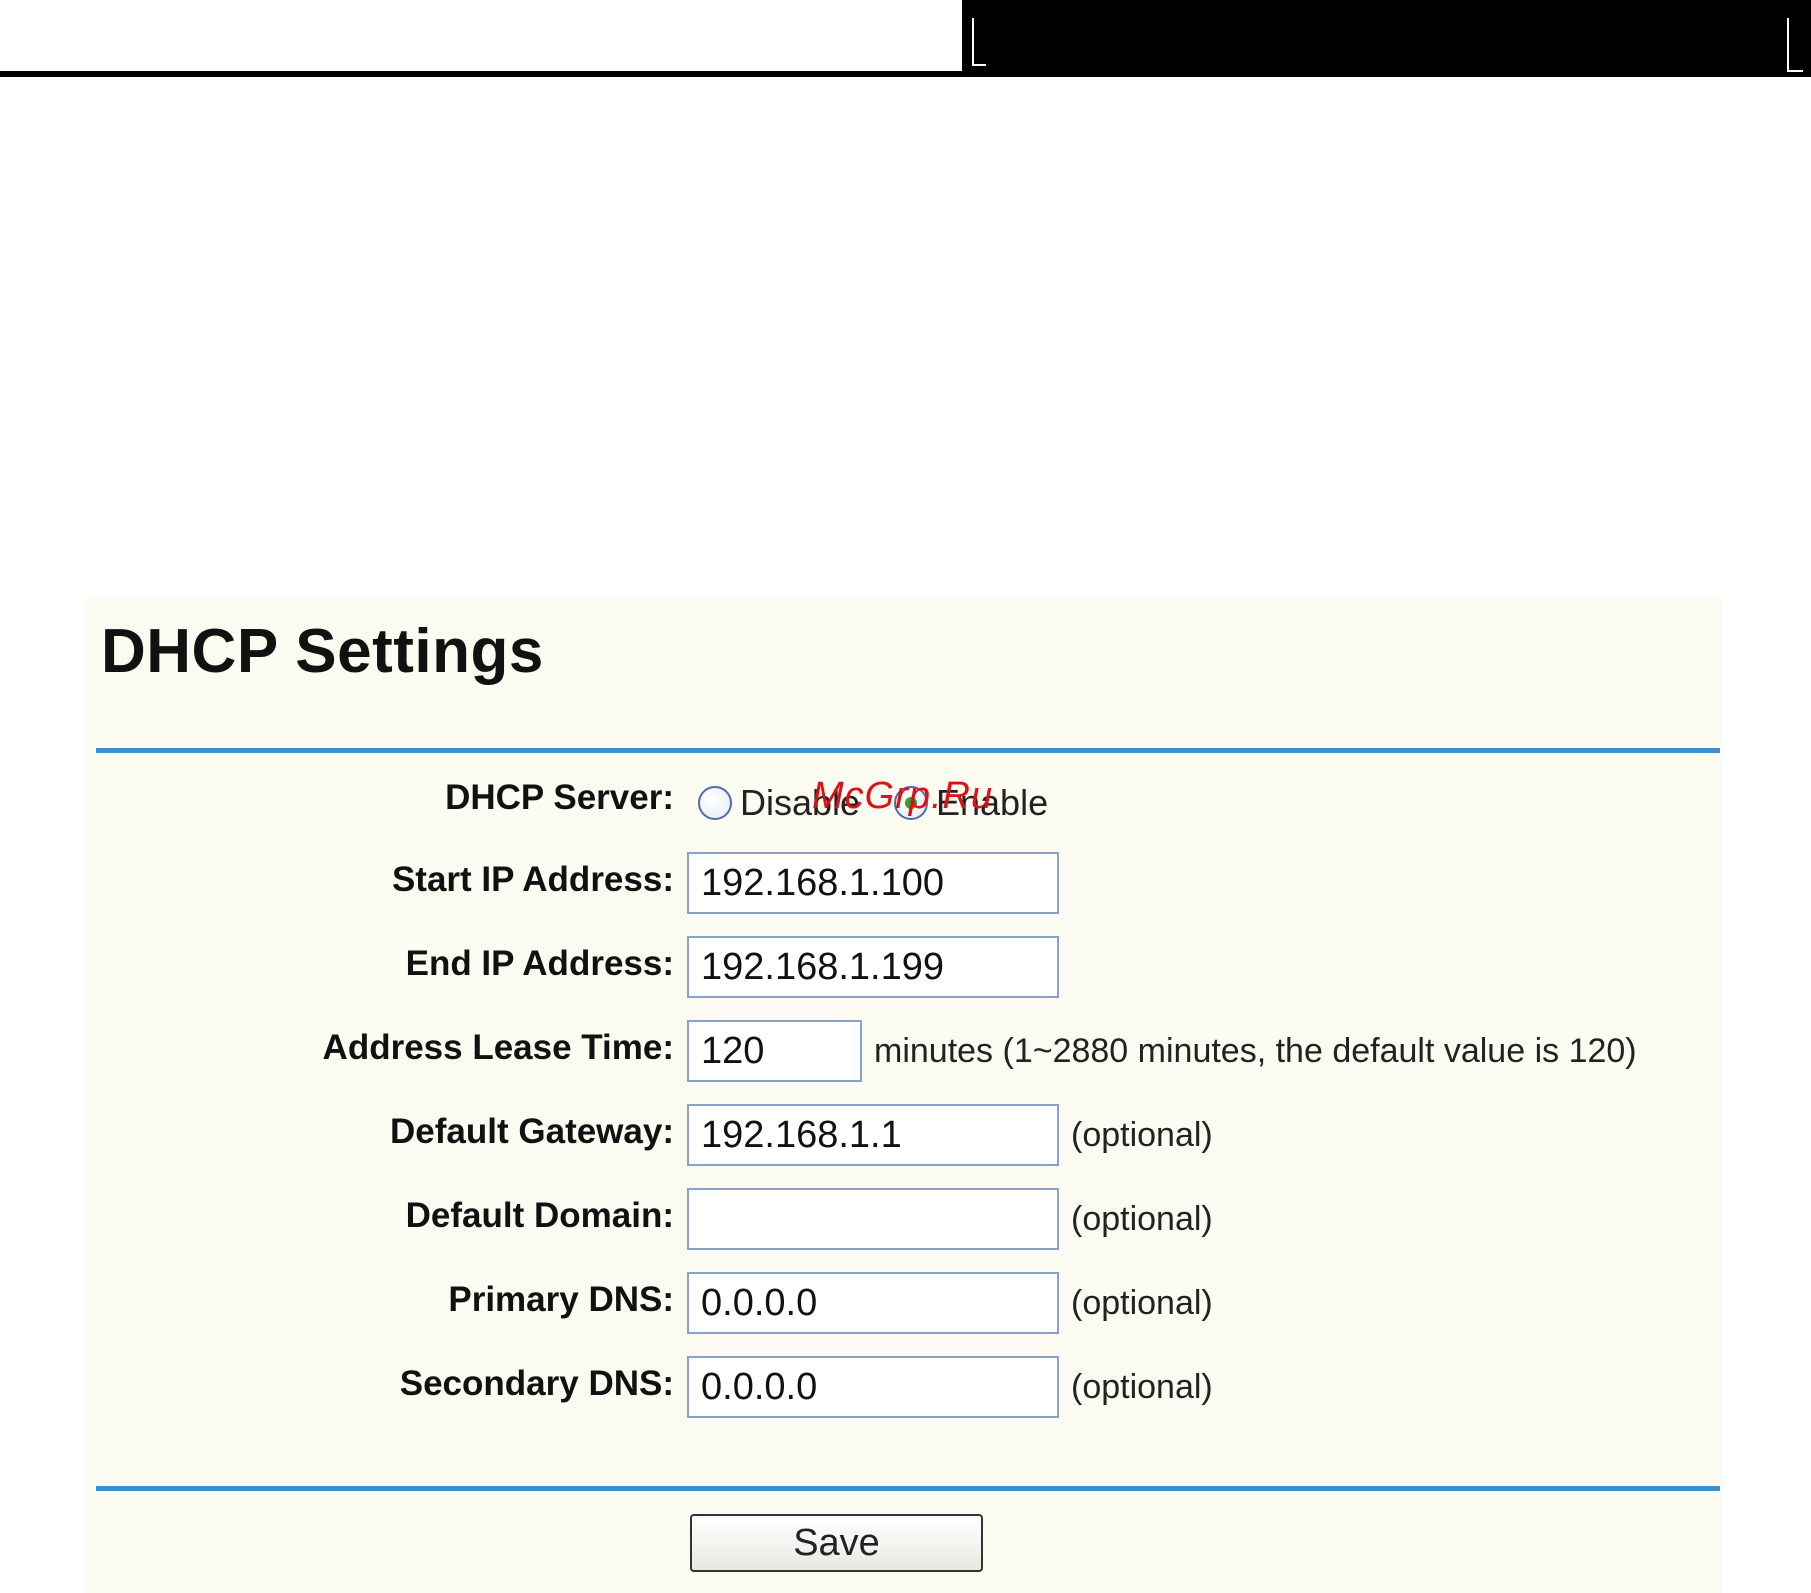 This screenshot has width=1811, height=1593. Describe the element at coordinates (873, 1387) in the screenshot. I see `secondary-dns-input` at that location.